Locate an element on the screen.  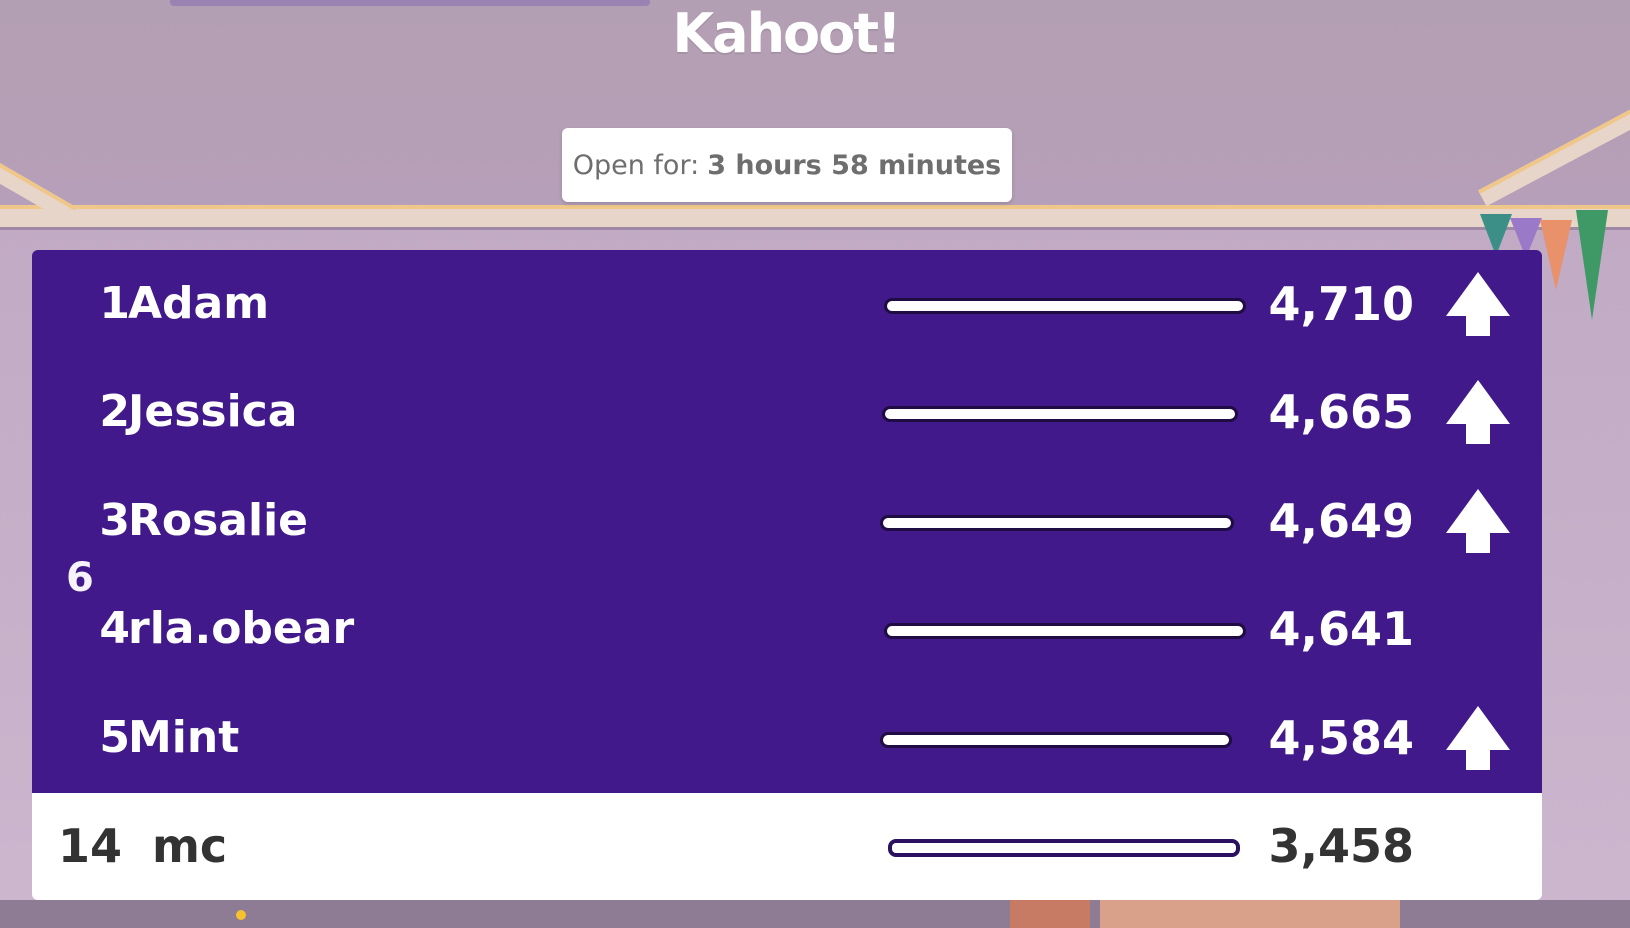
leaderboard-row: 1 Adam 4,710 is located at coordinates (787, 304).